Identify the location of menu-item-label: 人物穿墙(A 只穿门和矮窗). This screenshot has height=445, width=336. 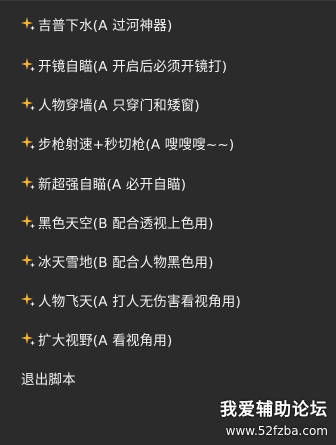
(119, 106).